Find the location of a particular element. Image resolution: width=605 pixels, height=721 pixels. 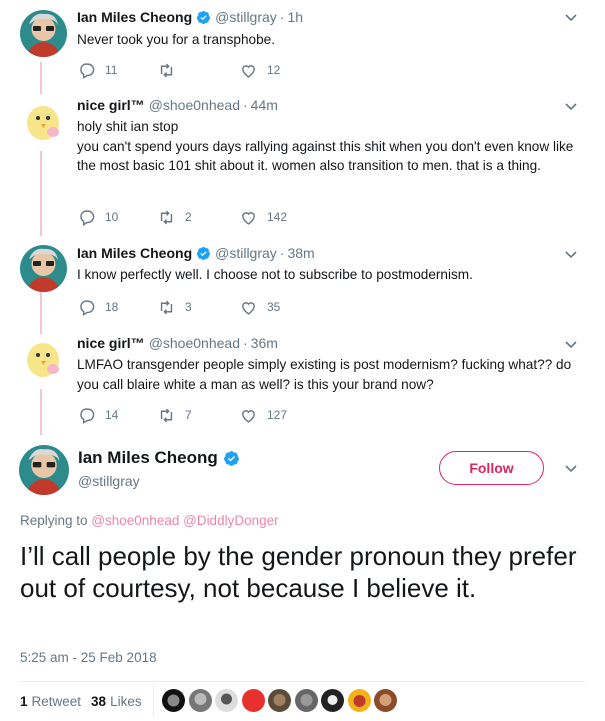

replying-to: Replying to @shoe0nhead @DiddlyDonger is located at coordinates (149, 520).